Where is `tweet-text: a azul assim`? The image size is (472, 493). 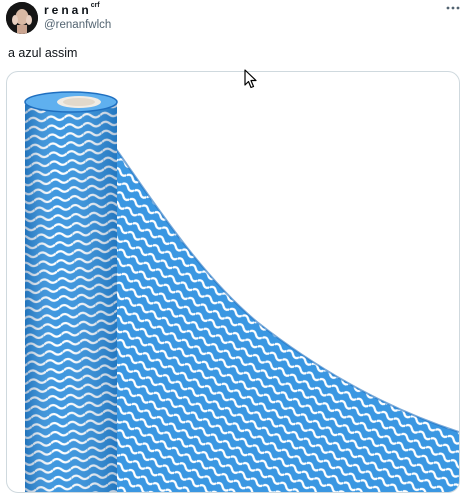 tweet-text: a azul assim is located at coordinates (43, 53).